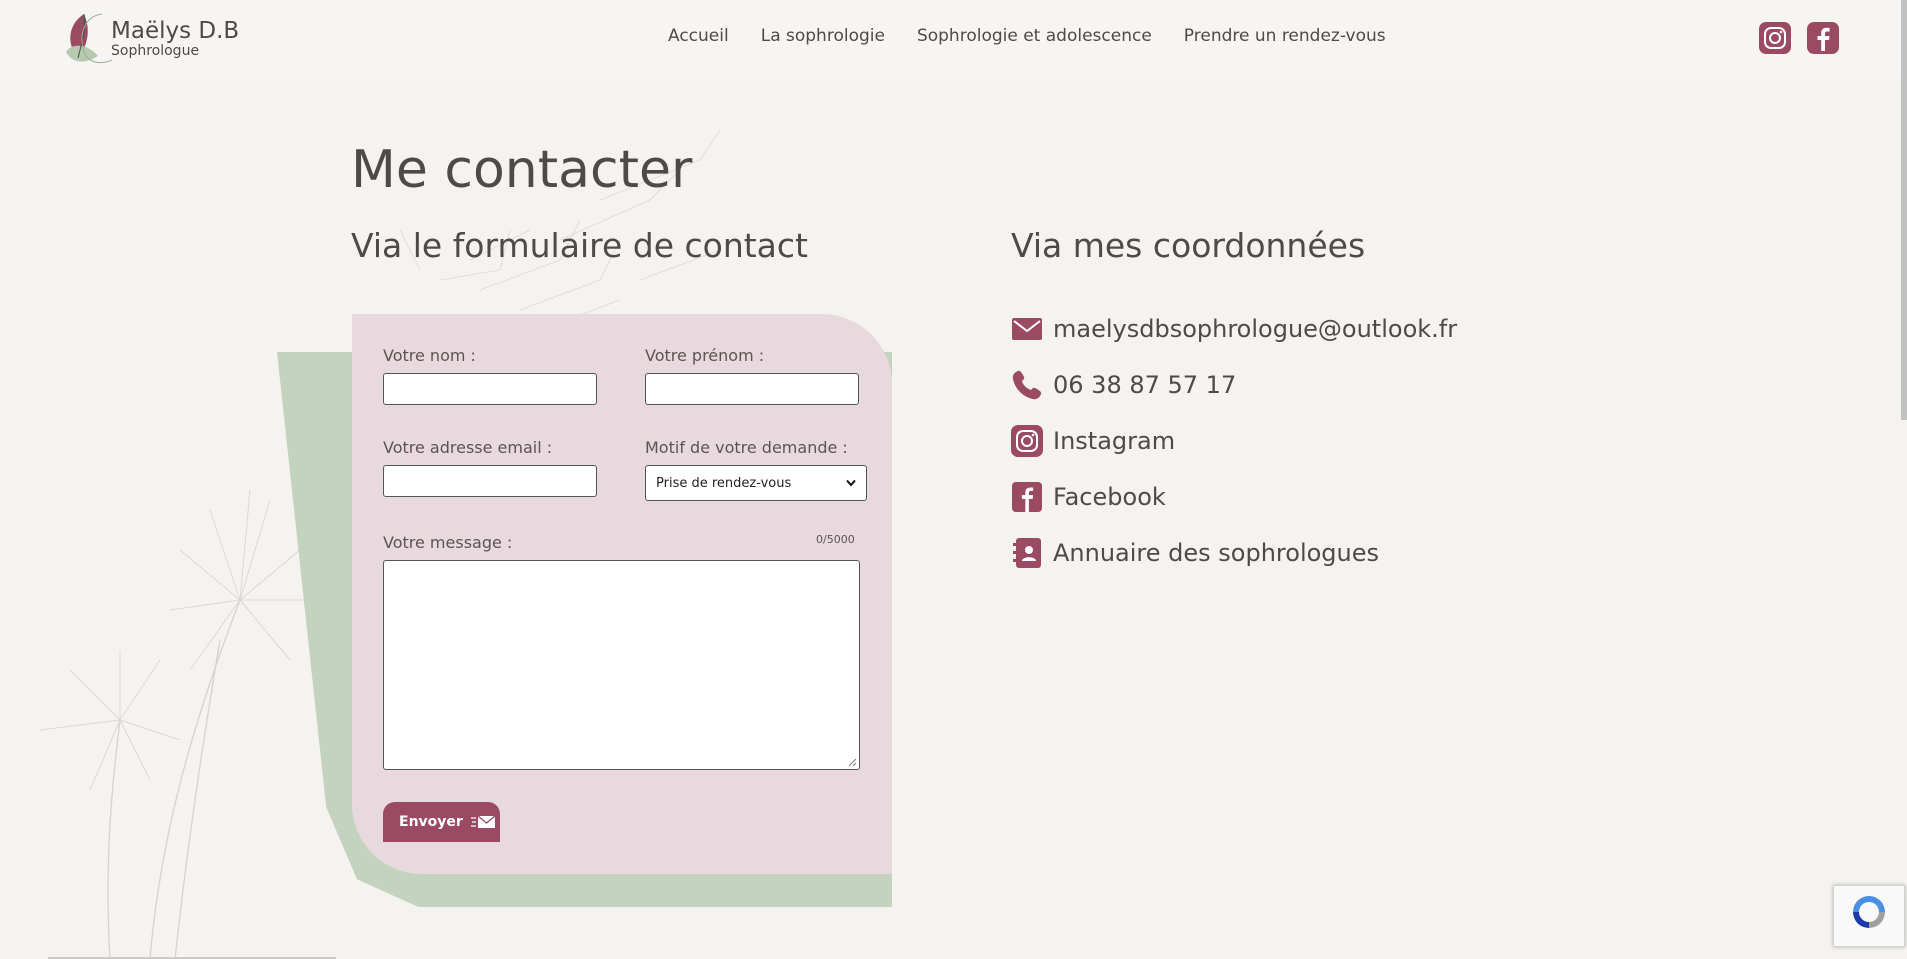 Image resolution: width=1907 pixels, height=959 pixels. I want to click on first-name-input, so click(752, 389).